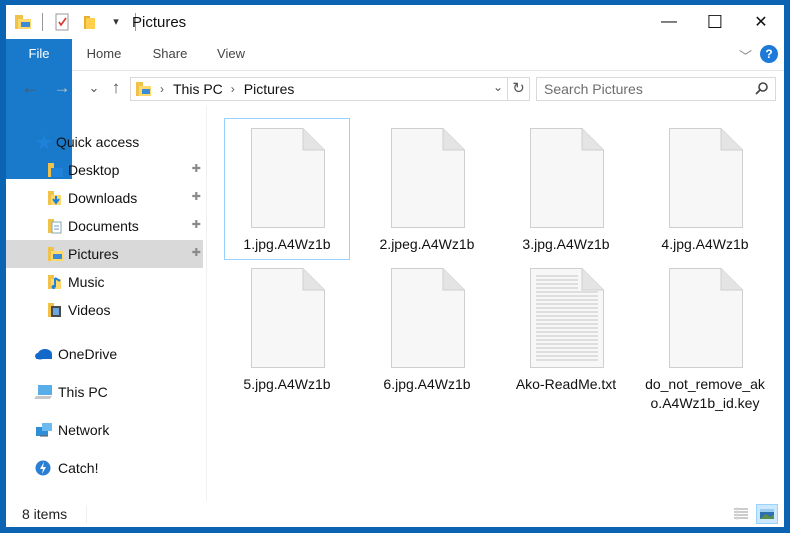  I want to click on sidebar-item-label: Network, so click(84, 430).